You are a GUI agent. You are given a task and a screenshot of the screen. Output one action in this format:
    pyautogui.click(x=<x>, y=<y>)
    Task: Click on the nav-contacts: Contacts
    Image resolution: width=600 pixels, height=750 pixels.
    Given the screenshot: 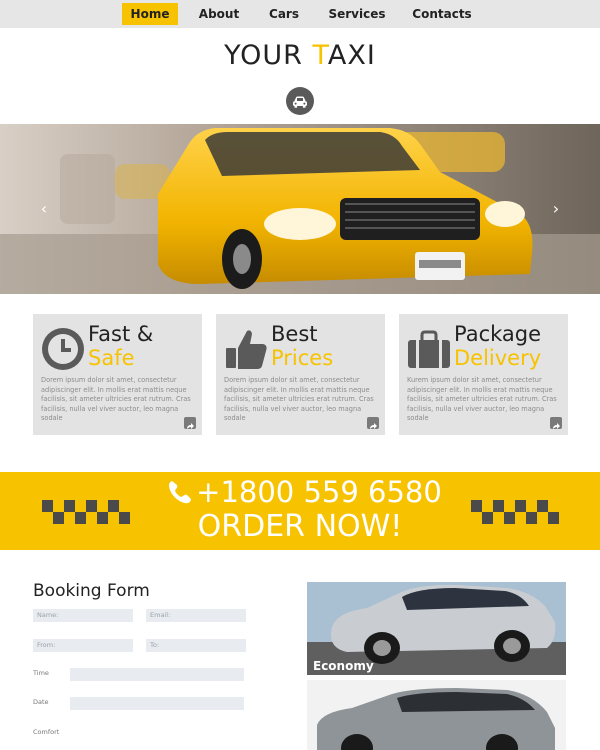 What is the action you would take?
    pyautogui.click(x=442, y=14)
    